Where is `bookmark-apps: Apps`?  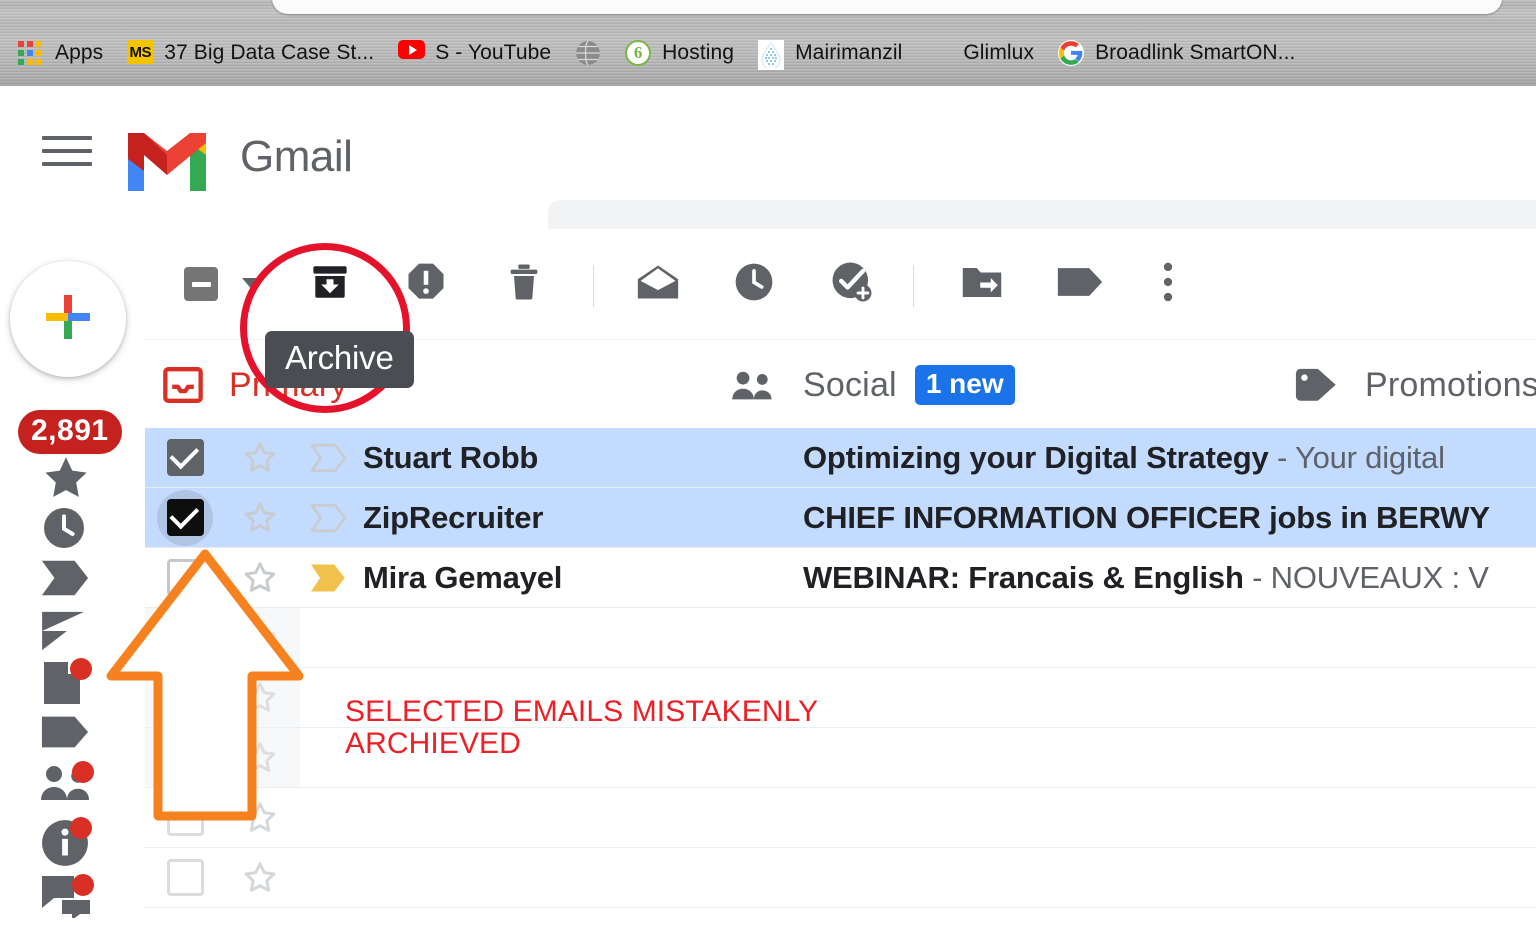
bookmark-apps: Apps is located at coordinates (60, 53).